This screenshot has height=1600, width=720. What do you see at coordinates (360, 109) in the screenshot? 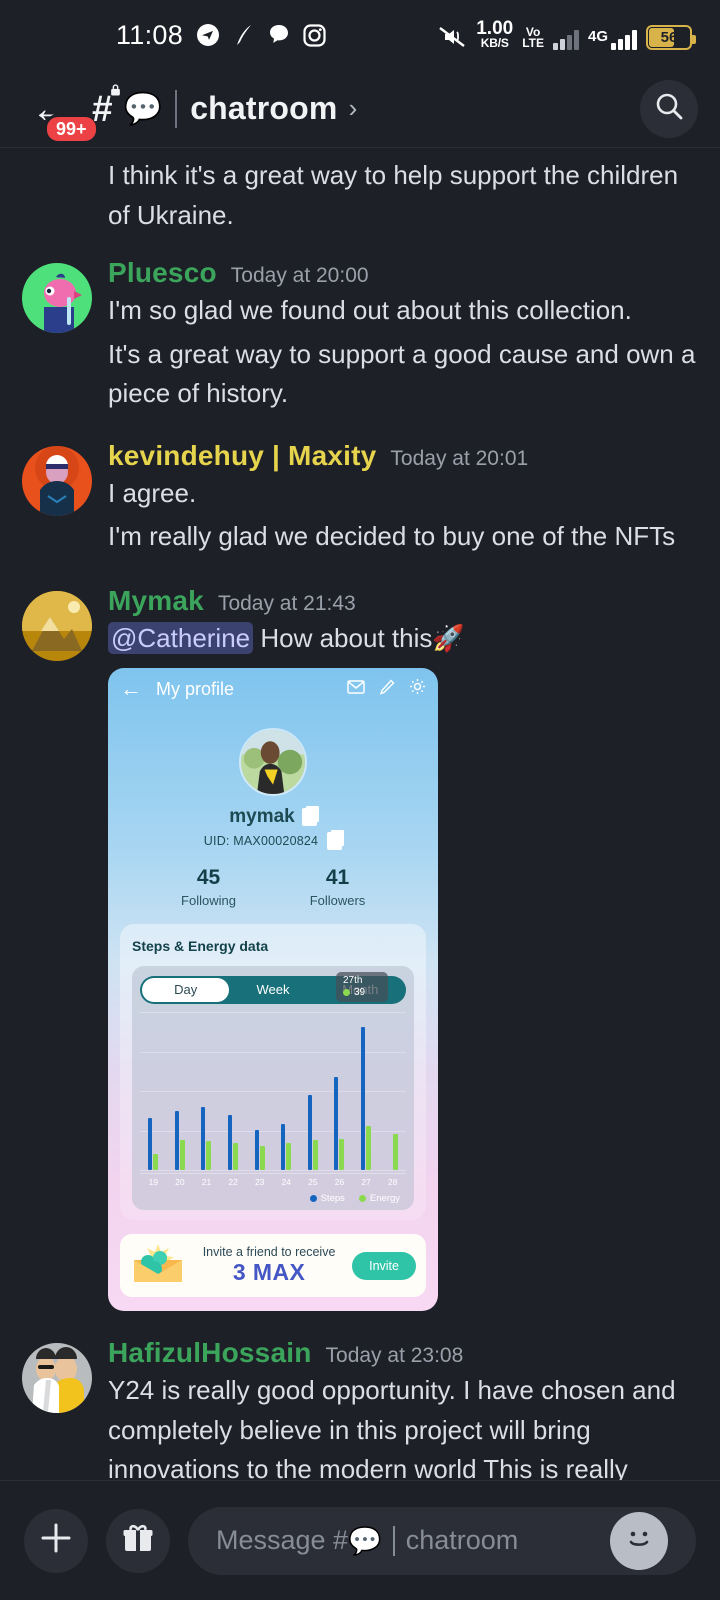
I see `channel-header: ← 99+ # 💬 chatroom ›` at bounding box center [360, 109].